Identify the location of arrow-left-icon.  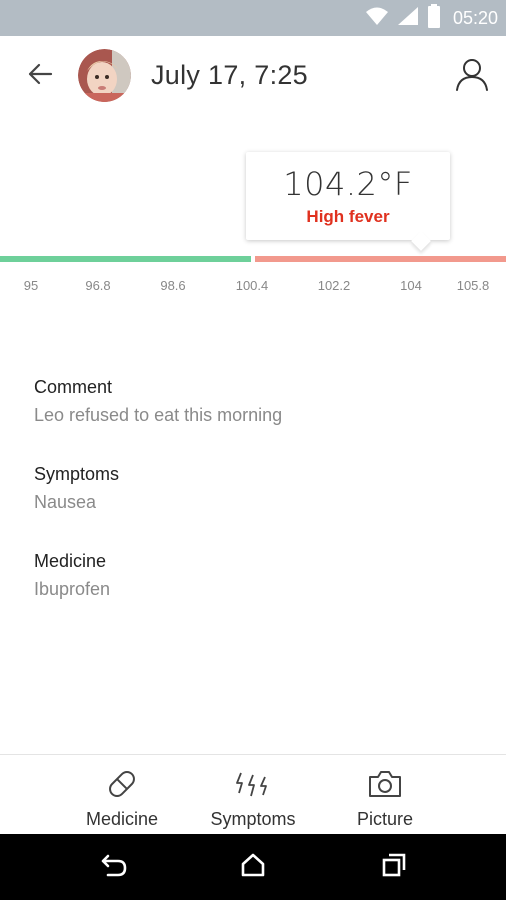
(40, 76).